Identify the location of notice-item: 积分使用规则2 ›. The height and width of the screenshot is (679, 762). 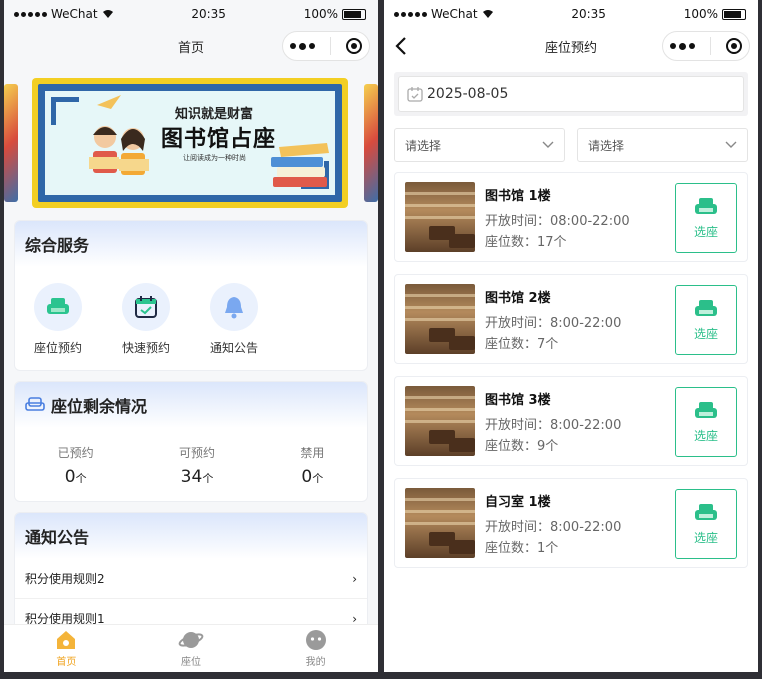
(191, 579).